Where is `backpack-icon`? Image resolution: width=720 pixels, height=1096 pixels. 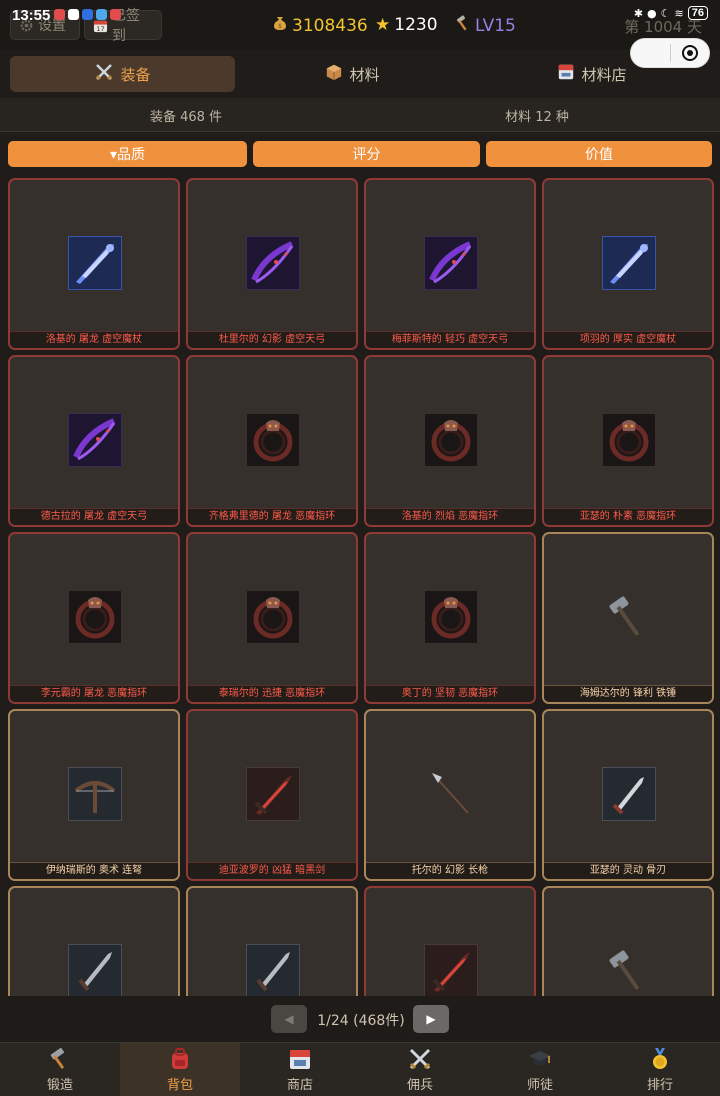 backpack-icon is located at coordinates (180, 1059).